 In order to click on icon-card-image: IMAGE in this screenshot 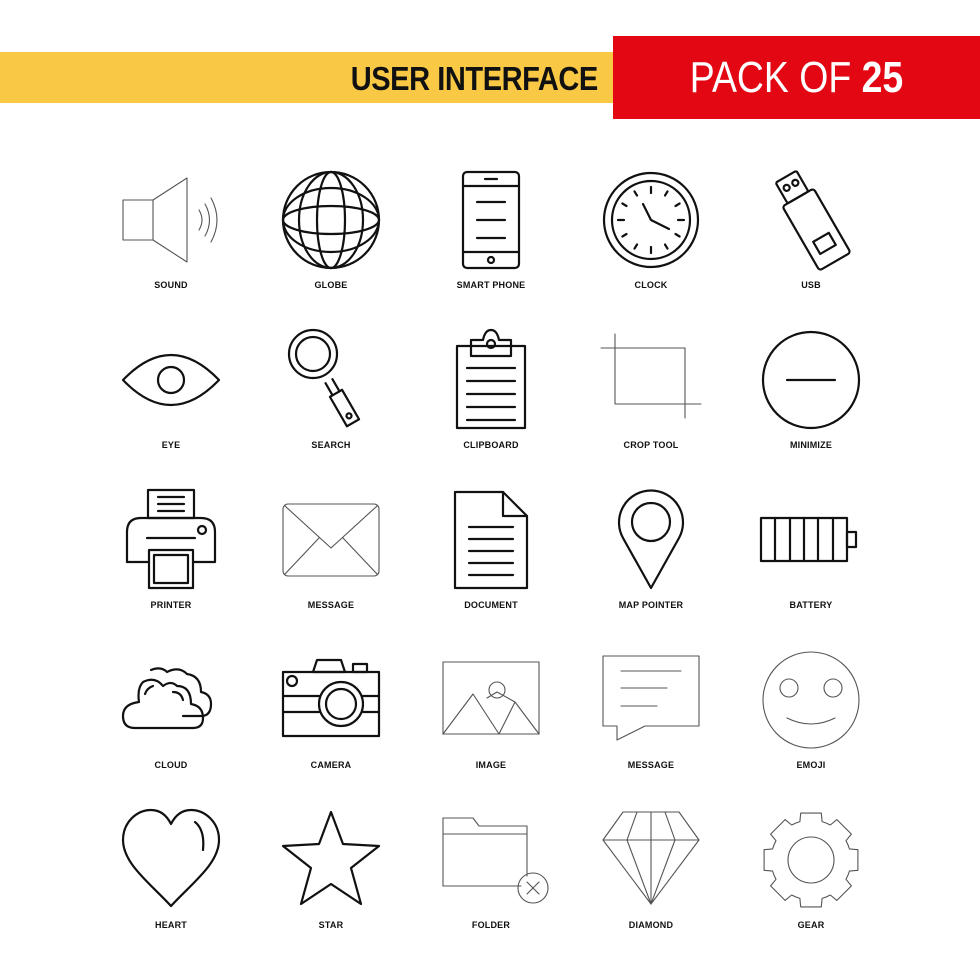, I will do `click(491, 720)`.